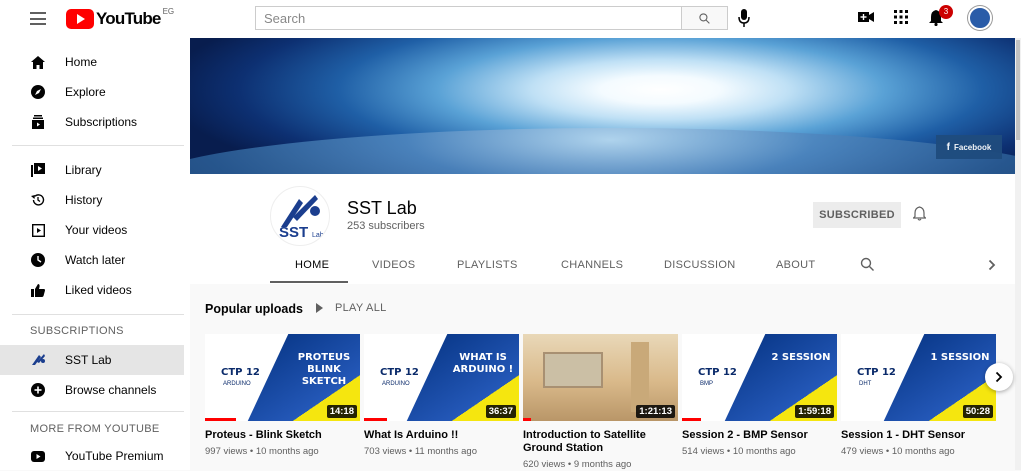  What do you see at coordinates (973, 147) in the screenshot?
I see `facebook-link-label: Facebook` at bounding box center [973, 147].